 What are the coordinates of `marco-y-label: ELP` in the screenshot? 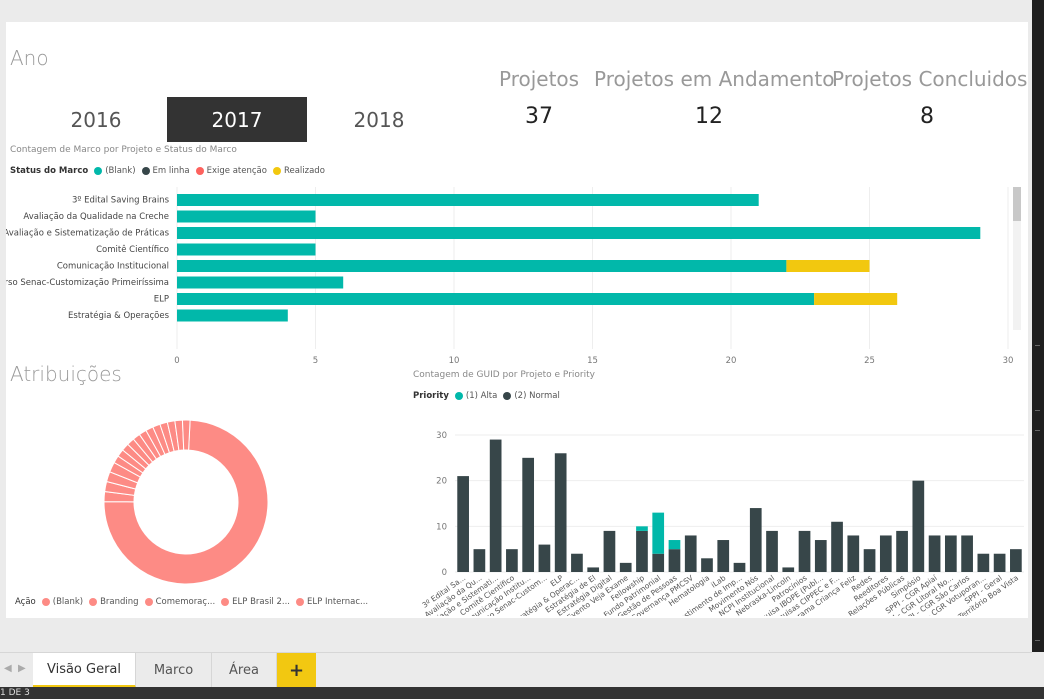 It's located at (161, 300).